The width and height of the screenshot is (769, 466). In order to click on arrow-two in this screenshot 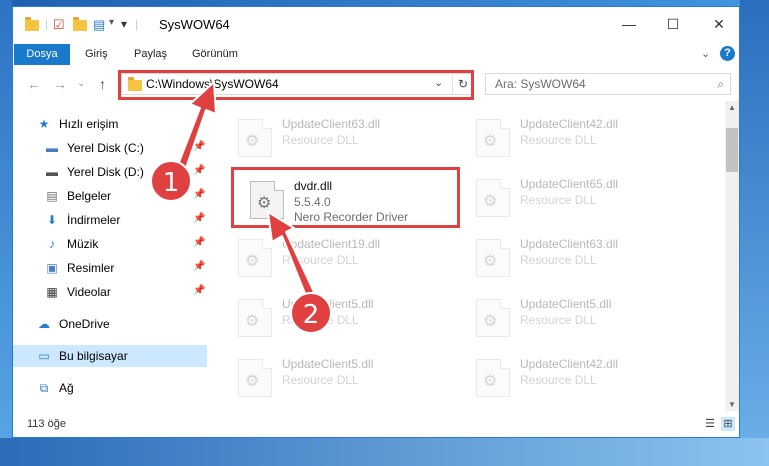, I will do `click(291, 254)`.